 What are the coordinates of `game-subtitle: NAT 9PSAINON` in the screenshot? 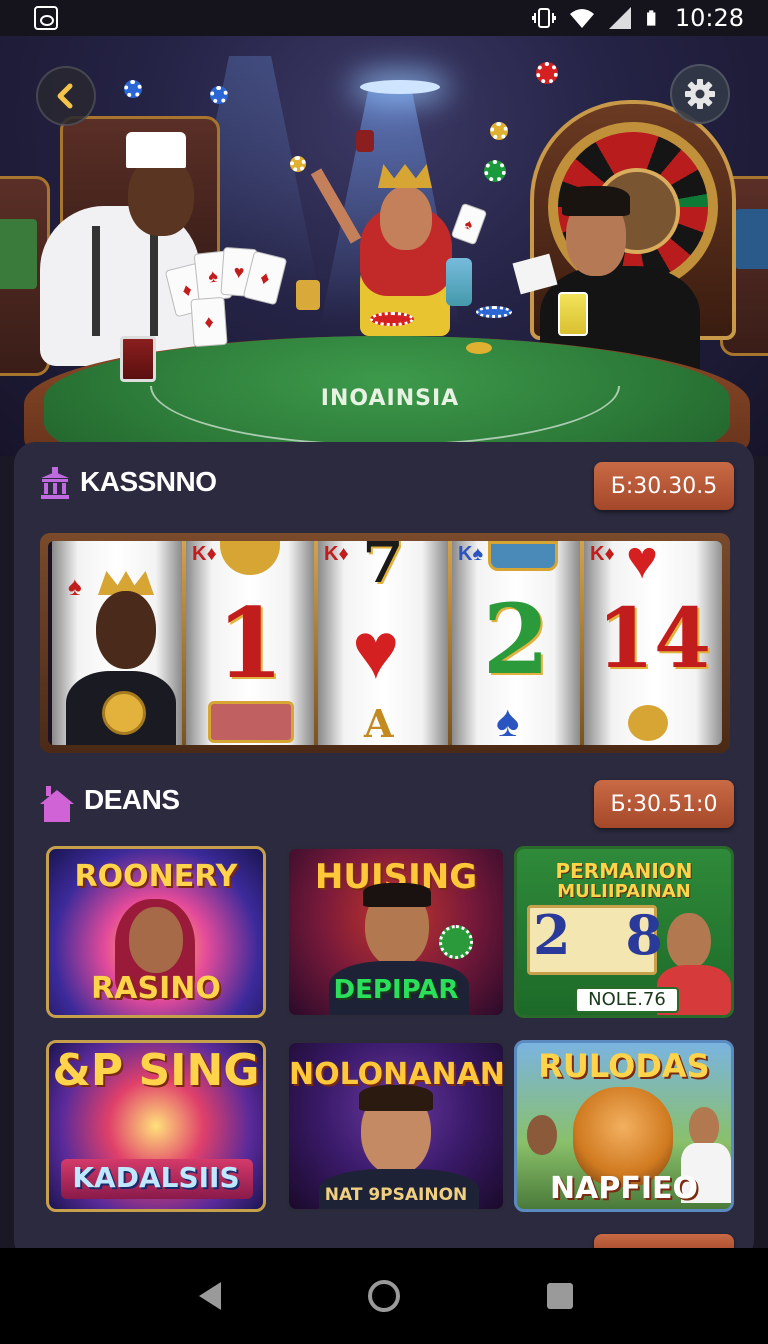 It's located at (396, 1195).